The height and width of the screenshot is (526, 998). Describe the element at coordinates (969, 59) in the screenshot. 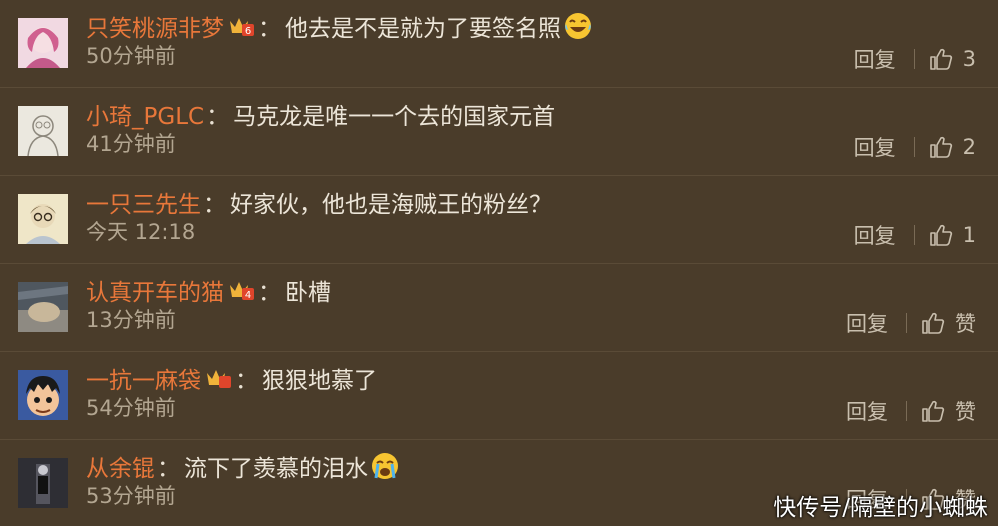

I see `like-count: 3` at that location.